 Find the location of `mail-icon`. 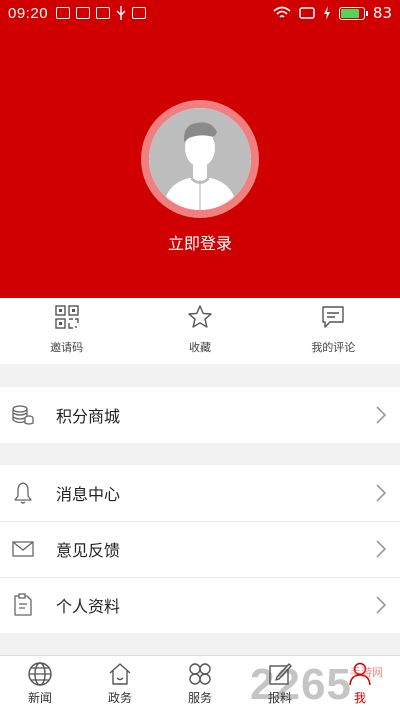

mail-icon is located at coordinates (23, 549).